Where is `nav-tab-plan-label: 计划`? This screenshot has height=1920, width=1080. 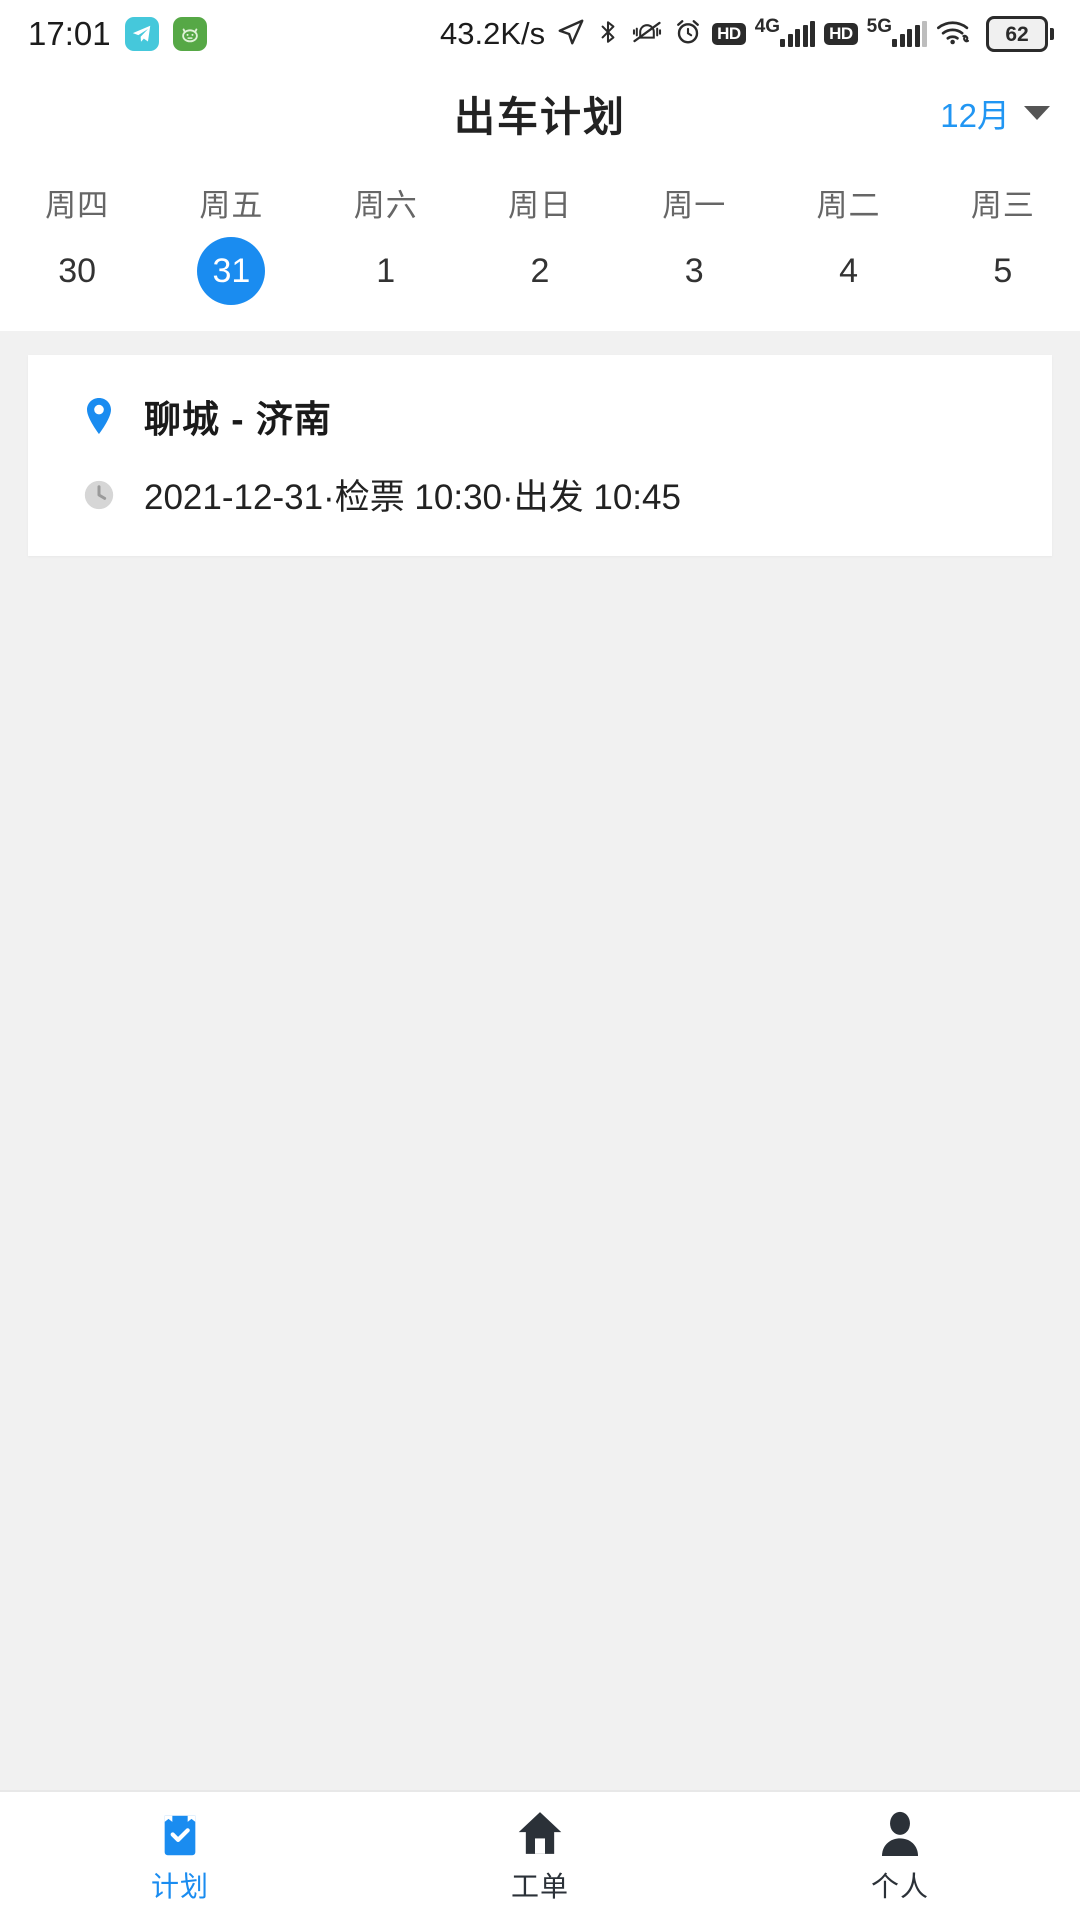 nav-tab-plan-label: 计划 is located at coordinates (179, 1886).